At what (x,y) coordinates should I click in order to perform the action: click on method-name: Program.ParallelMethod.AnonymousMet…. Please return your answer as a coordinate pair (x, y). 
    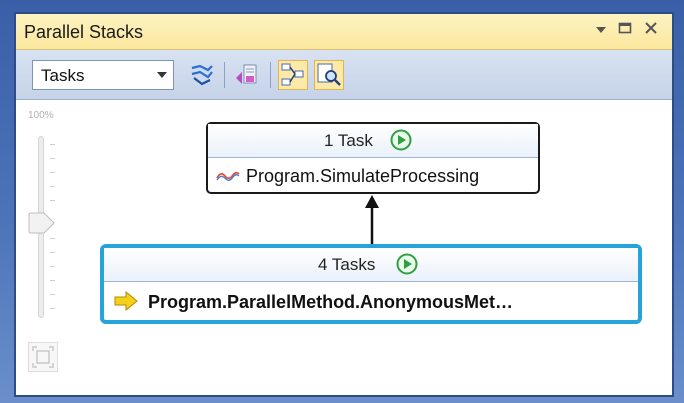
    Looking at the image, I should click on (331, 302).